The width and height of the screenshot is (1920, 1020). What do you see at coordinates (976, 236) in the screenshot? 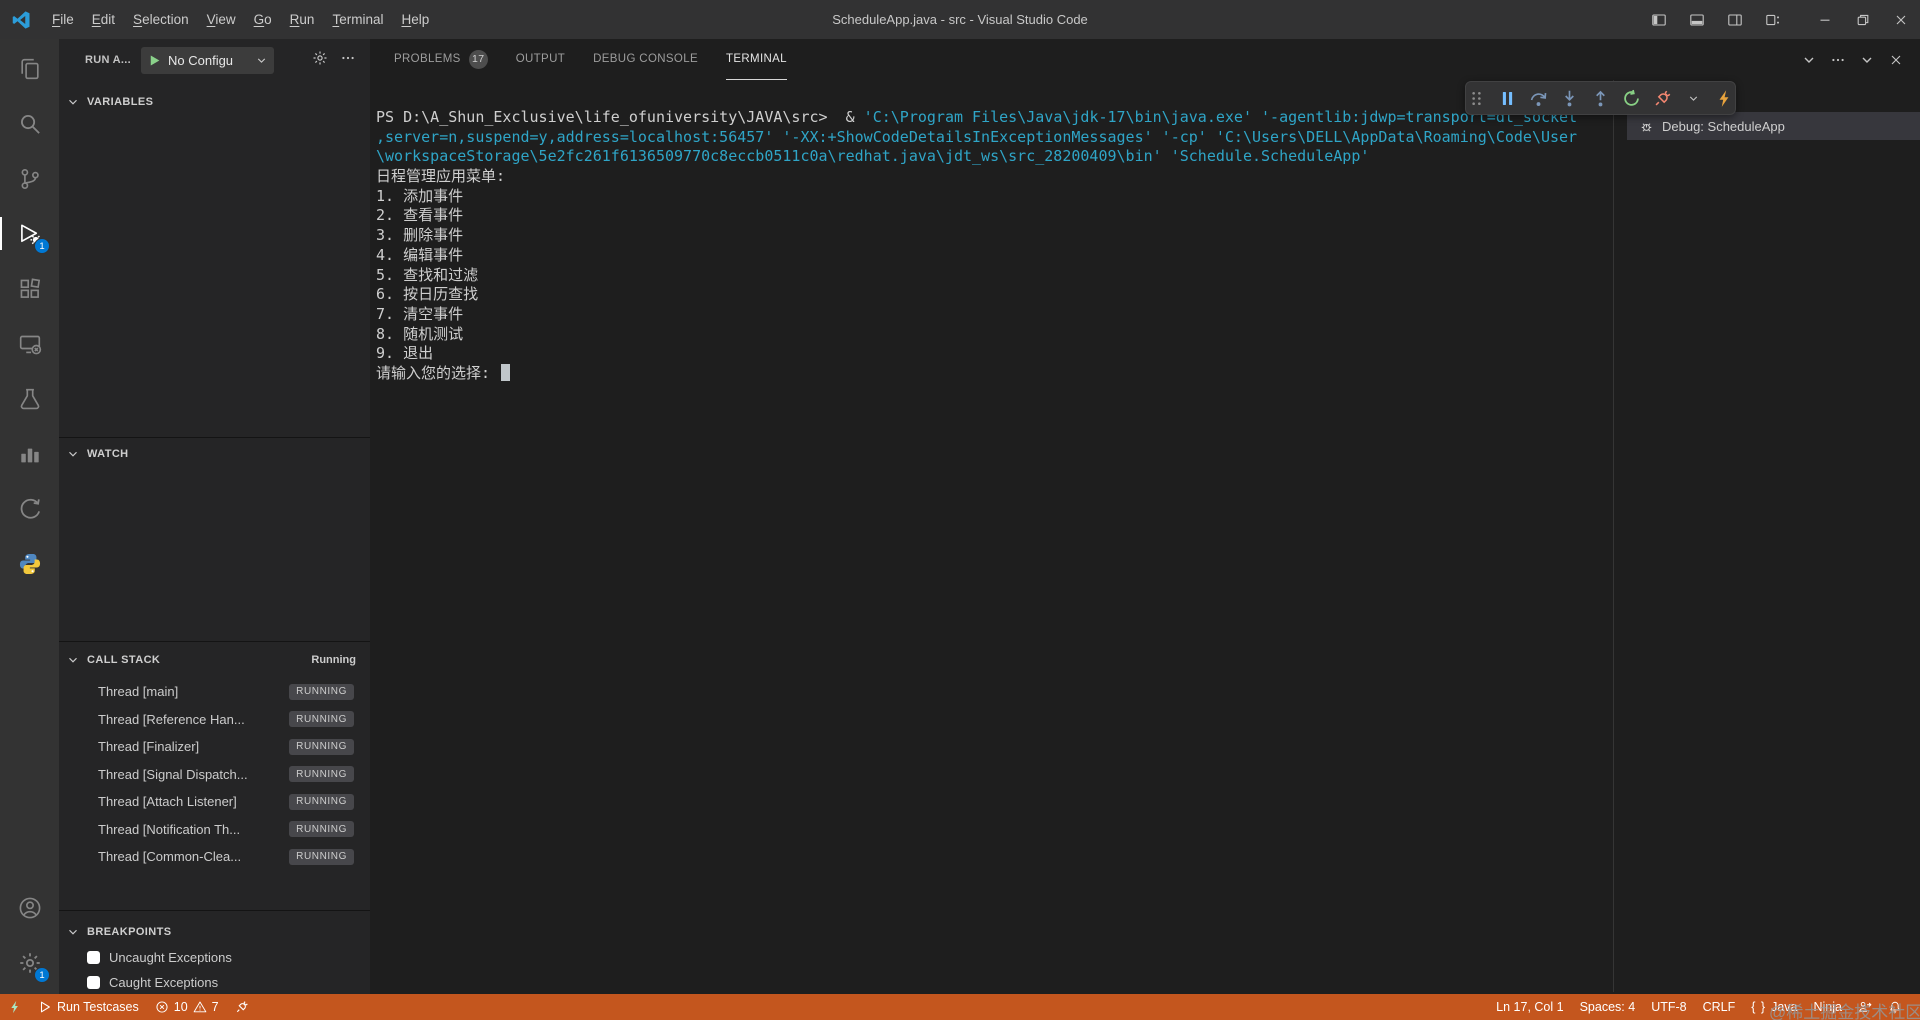
I see `terminal-line: 3. 删除事件` at bounding box center [976, 236].